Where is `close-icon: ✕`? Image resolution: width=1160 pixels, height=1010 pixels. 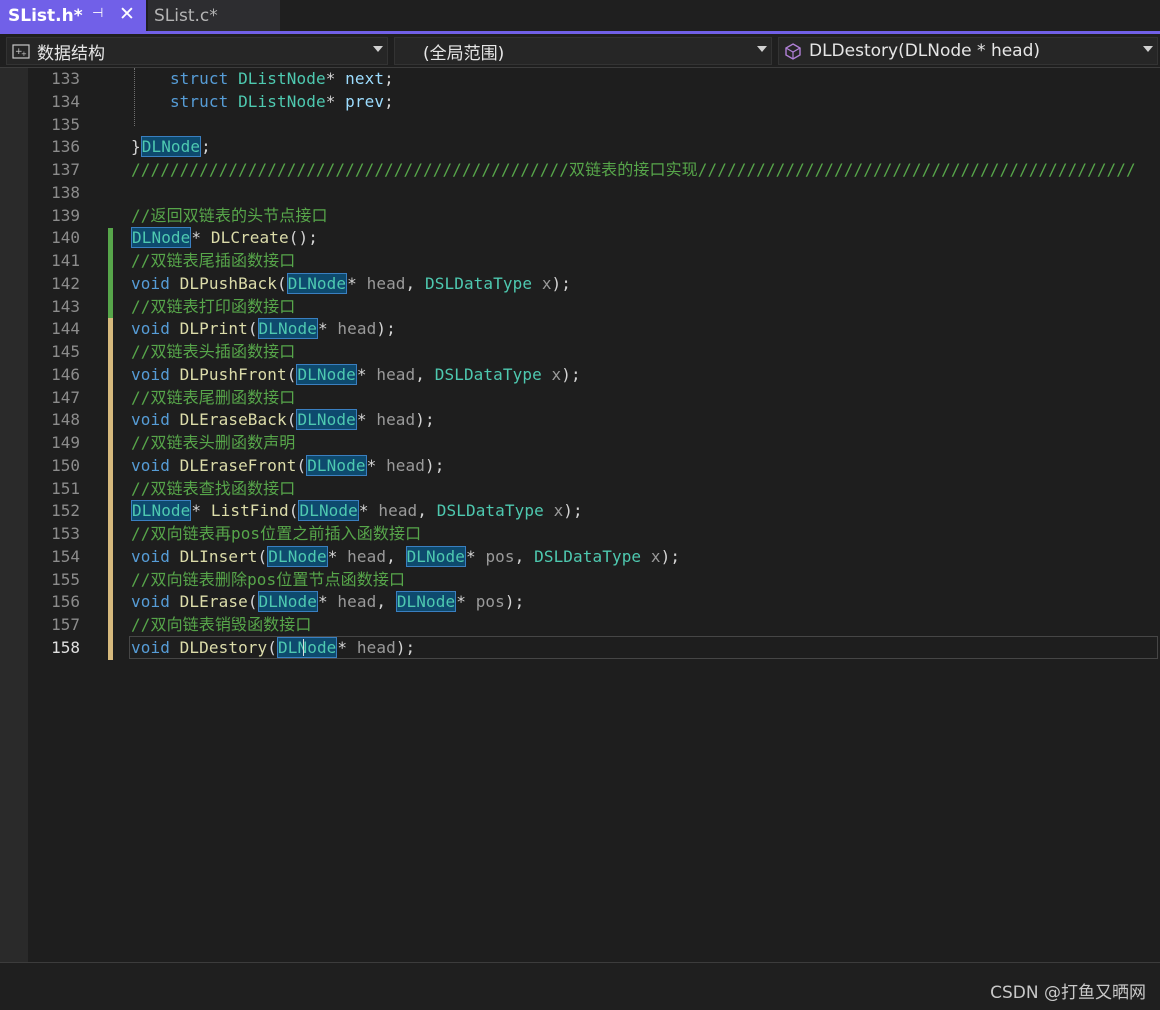 close-icon: ✕ is located at coordinates (127, 14).